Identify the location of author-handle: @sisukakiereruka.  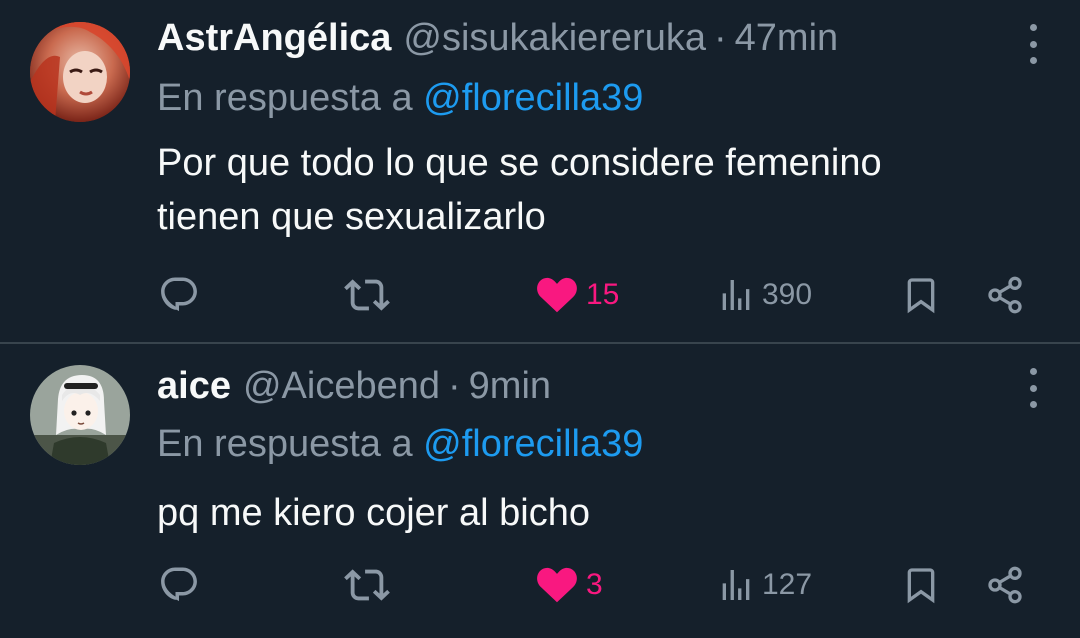
(554, 38).